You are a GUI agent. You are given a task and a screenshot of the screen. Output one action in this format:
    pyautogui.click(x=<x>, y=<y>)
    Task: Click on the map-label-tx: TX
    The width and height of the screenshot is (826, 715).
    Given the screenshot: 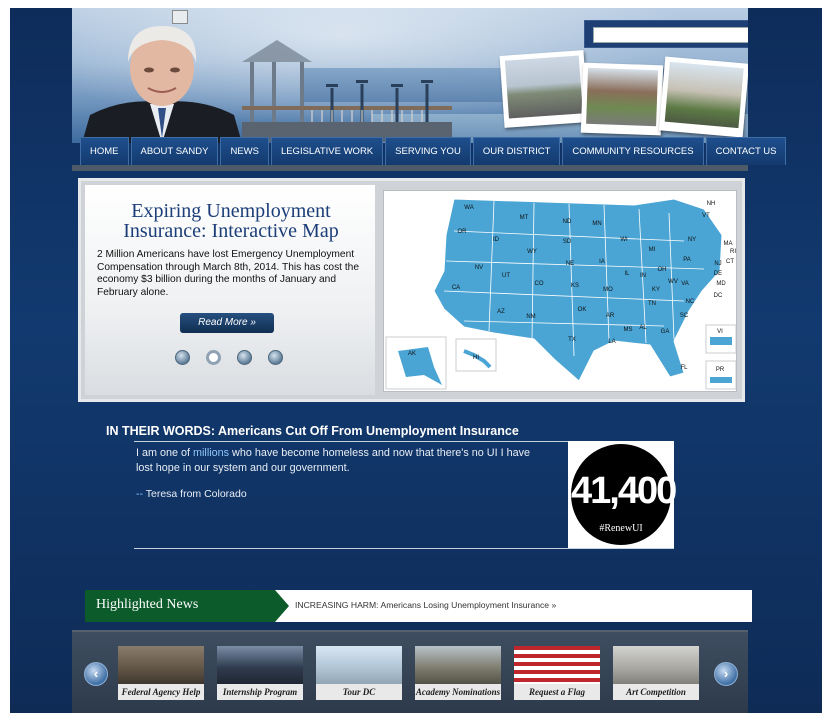 What is the action you would take?
    pyautogui.click(x=572, y=340)
    